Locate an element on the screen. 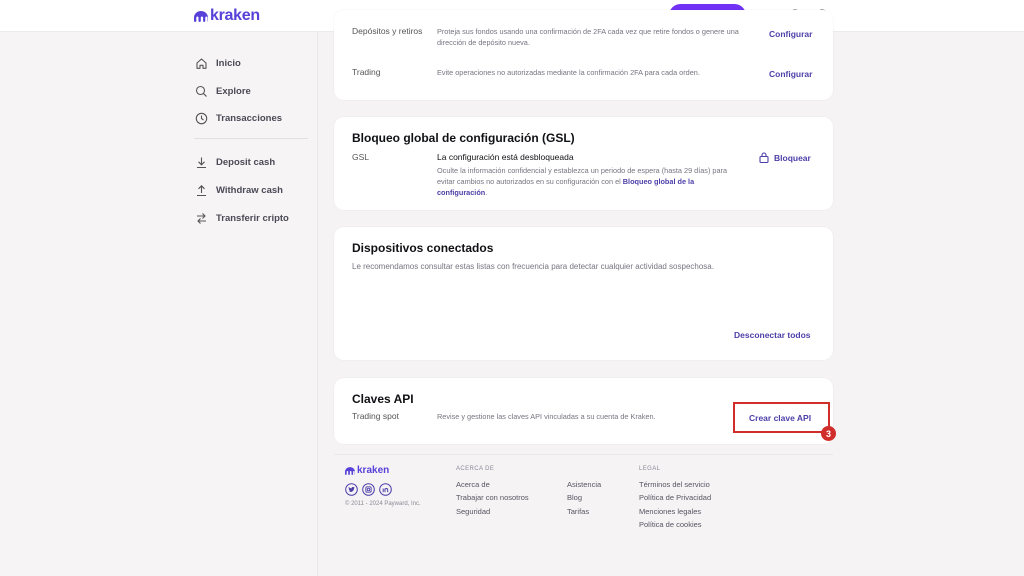 This screenshot has width=1024, height=576. sidebar-item-deposit-cash: Deposit cash is located at coordinates (235, 162).